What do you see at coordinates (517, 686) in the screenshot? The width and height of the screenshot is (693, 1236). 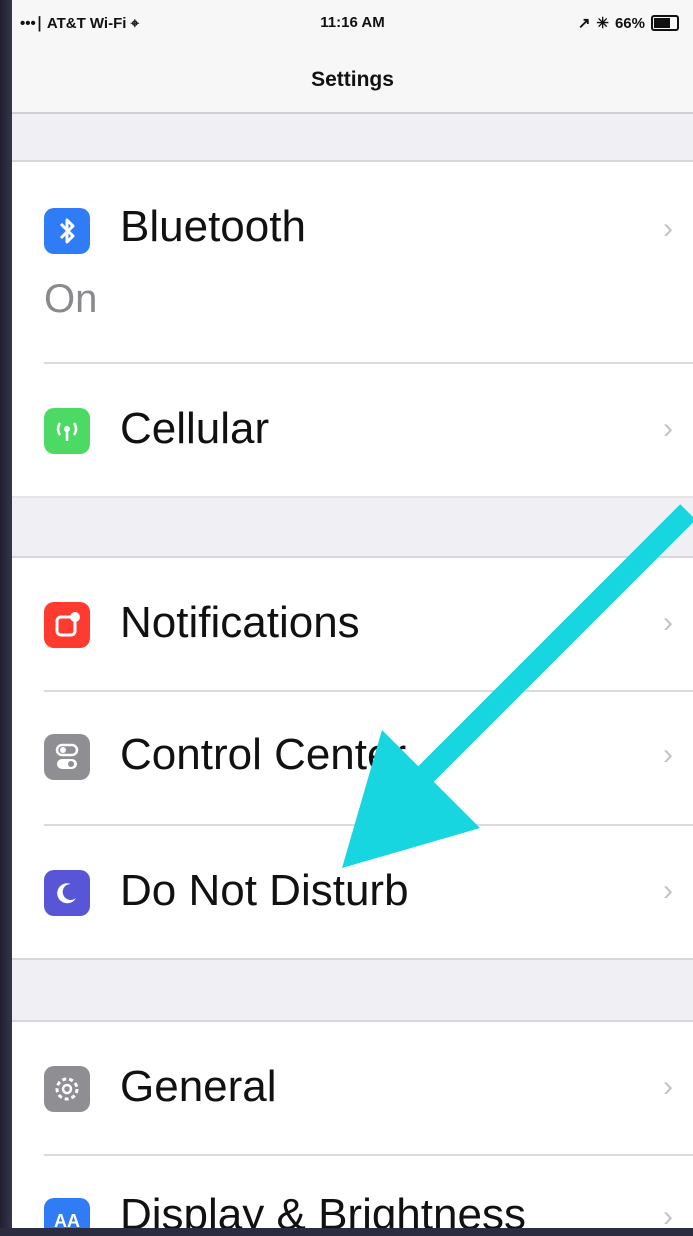 I see `arrow-annotation-icon` at bounding box center [517, 686].